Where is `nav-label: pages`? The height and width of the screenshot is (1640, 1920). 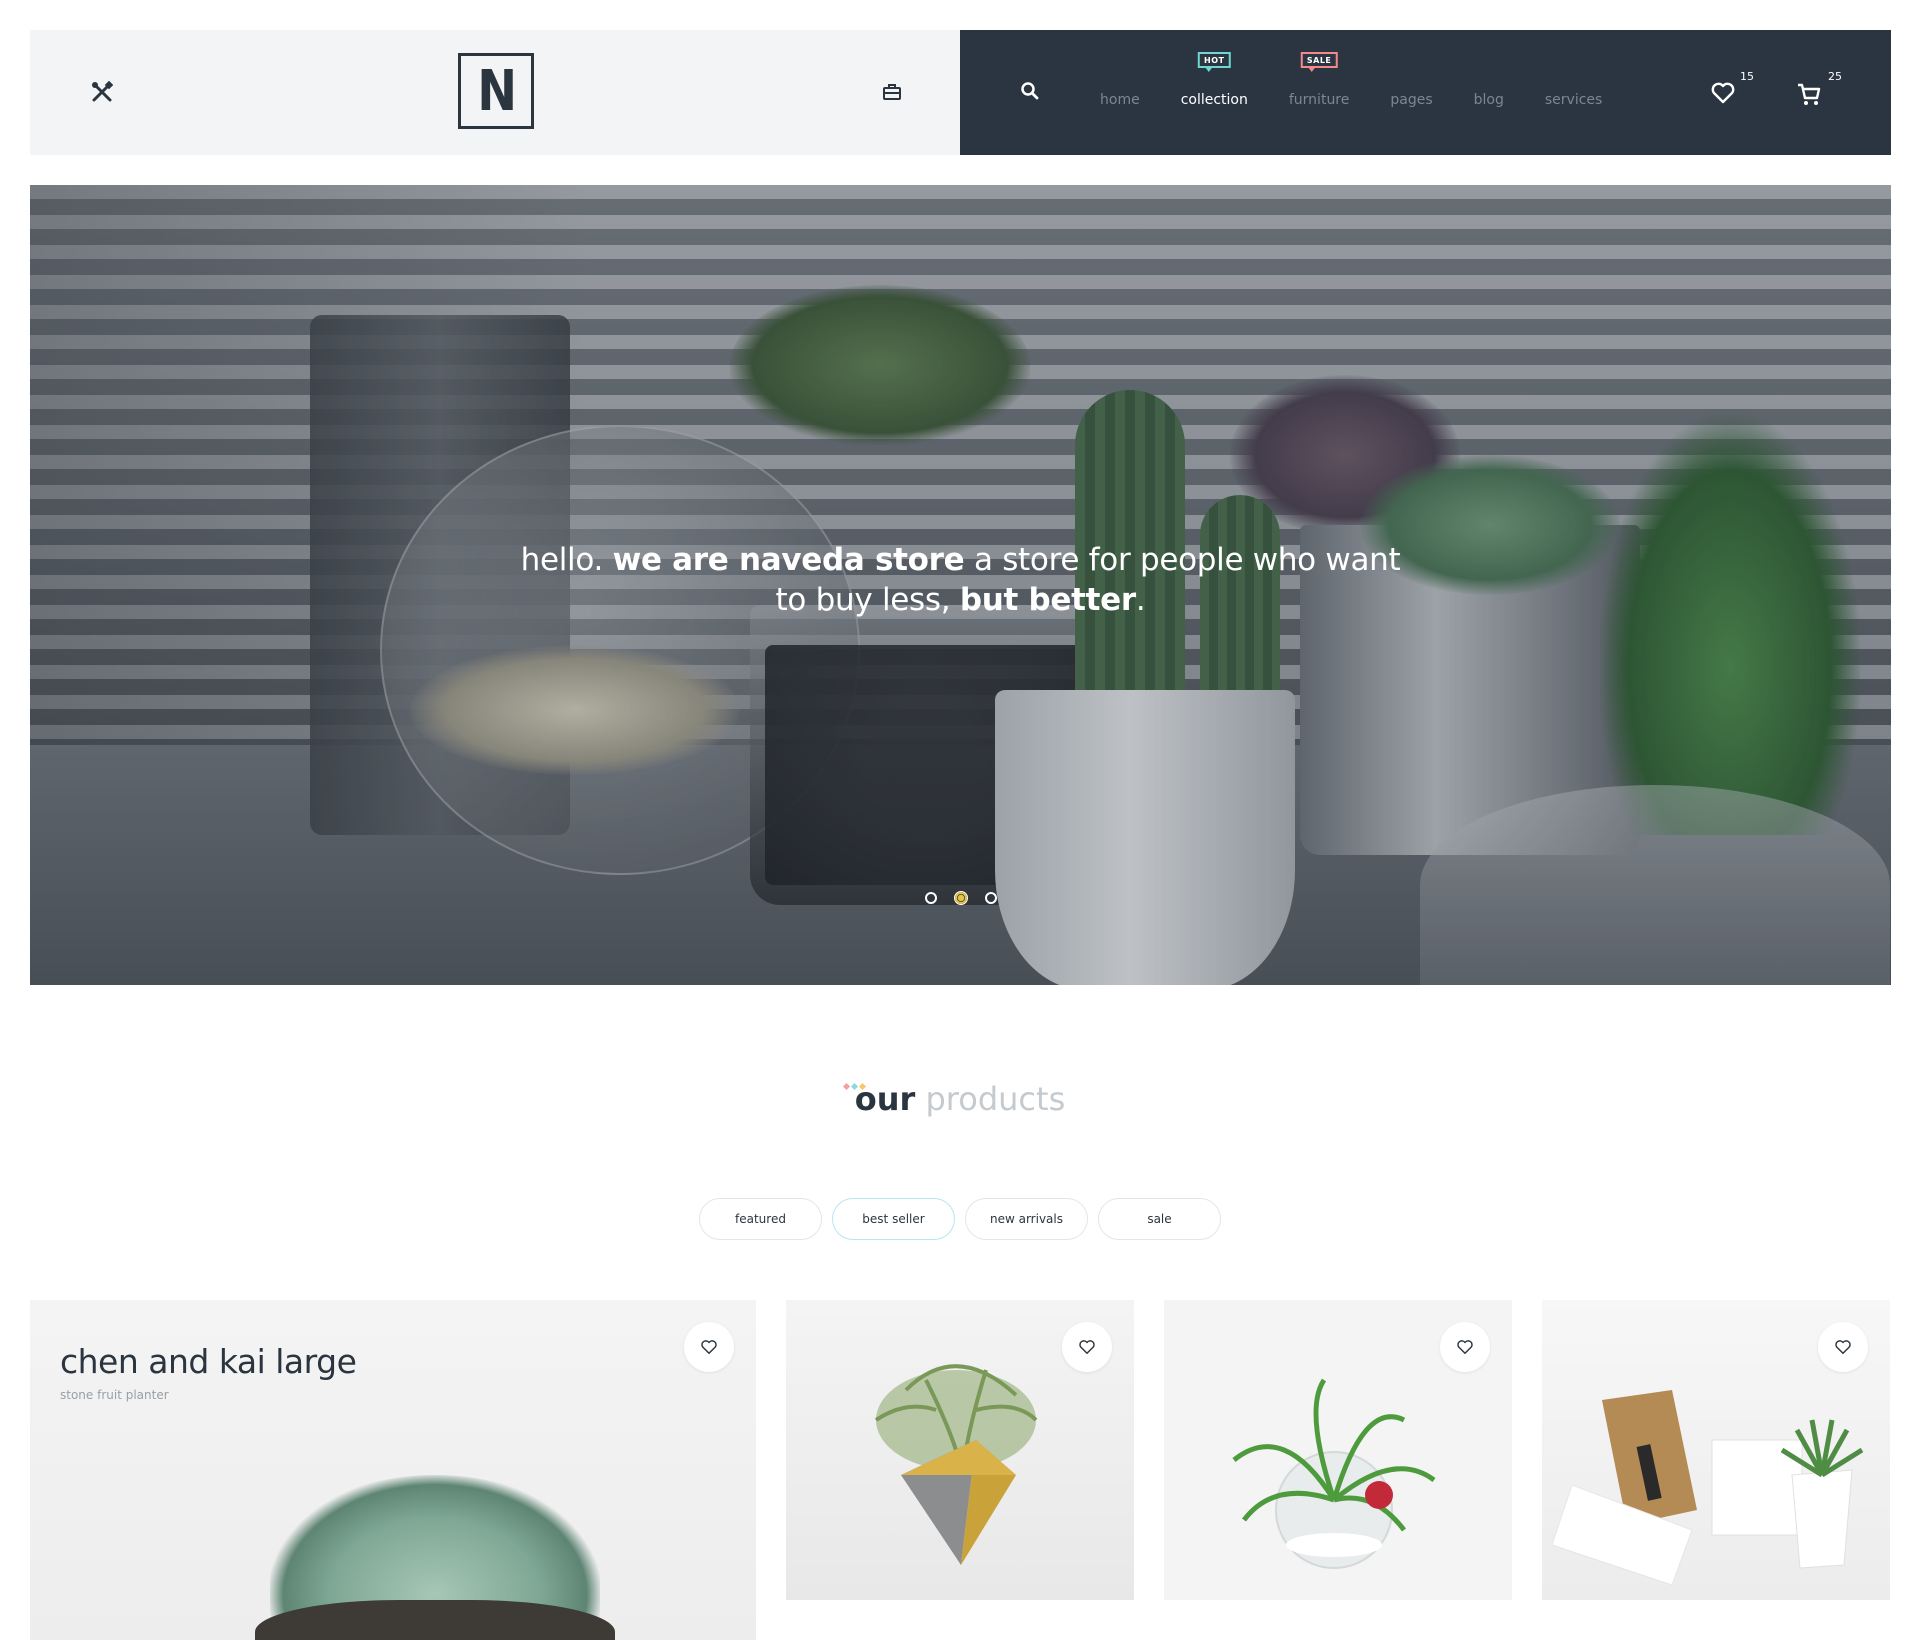
nav-label: pages is located at coordinates (1411, 99).